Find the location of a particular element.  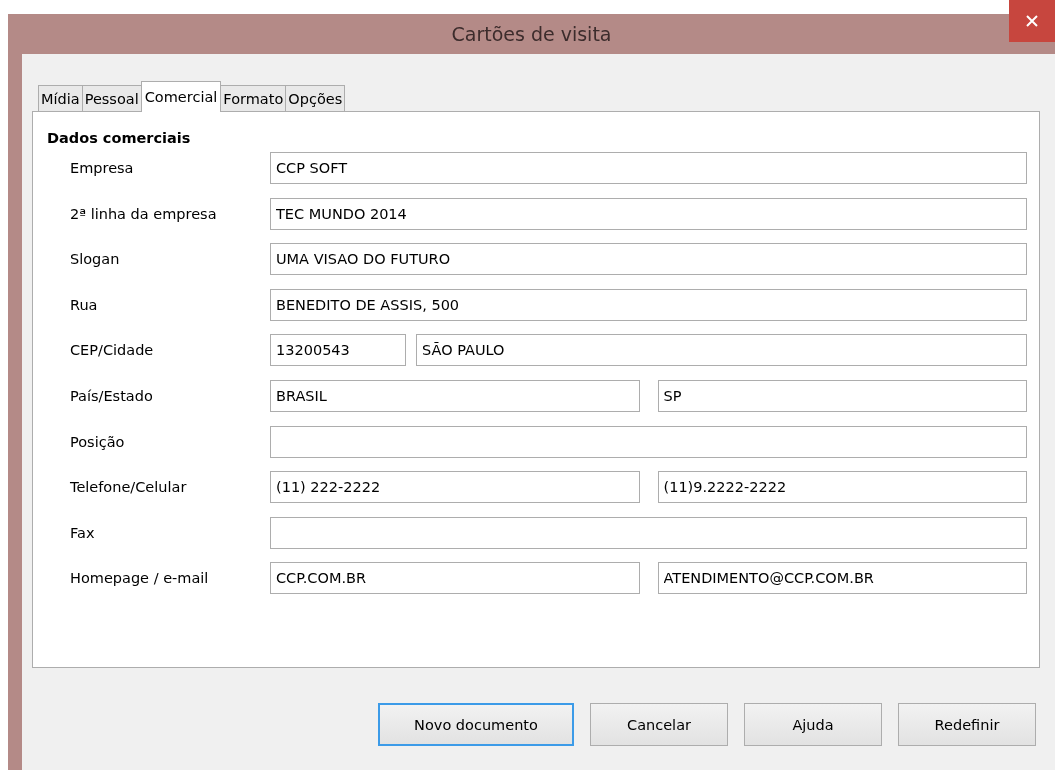

field-label: Fax is located at coordinates (82, 532).